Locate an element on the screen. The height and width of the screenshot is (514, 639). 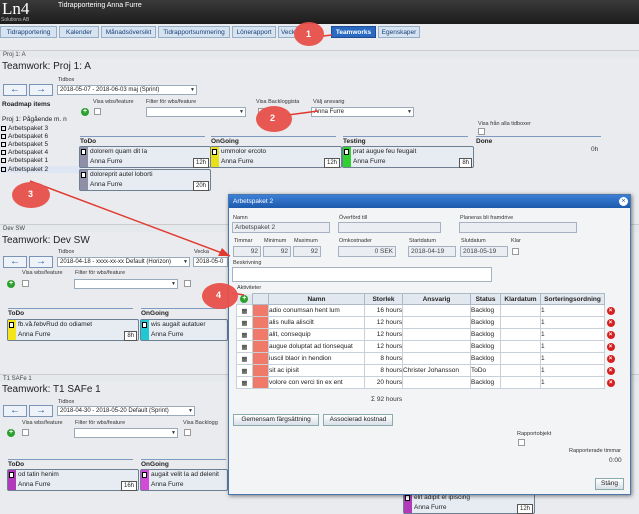
table-row: ▦ alit, consequip 12 hours Backlog 1 × is located at coordinates (426, 334).